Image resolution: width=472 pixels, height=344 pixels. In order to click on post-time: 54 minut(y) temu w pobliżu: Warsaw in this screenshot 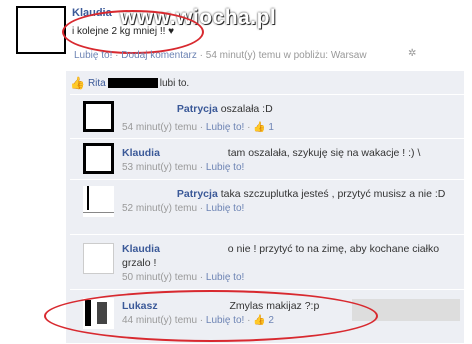, I will do `click(286, 55)`.